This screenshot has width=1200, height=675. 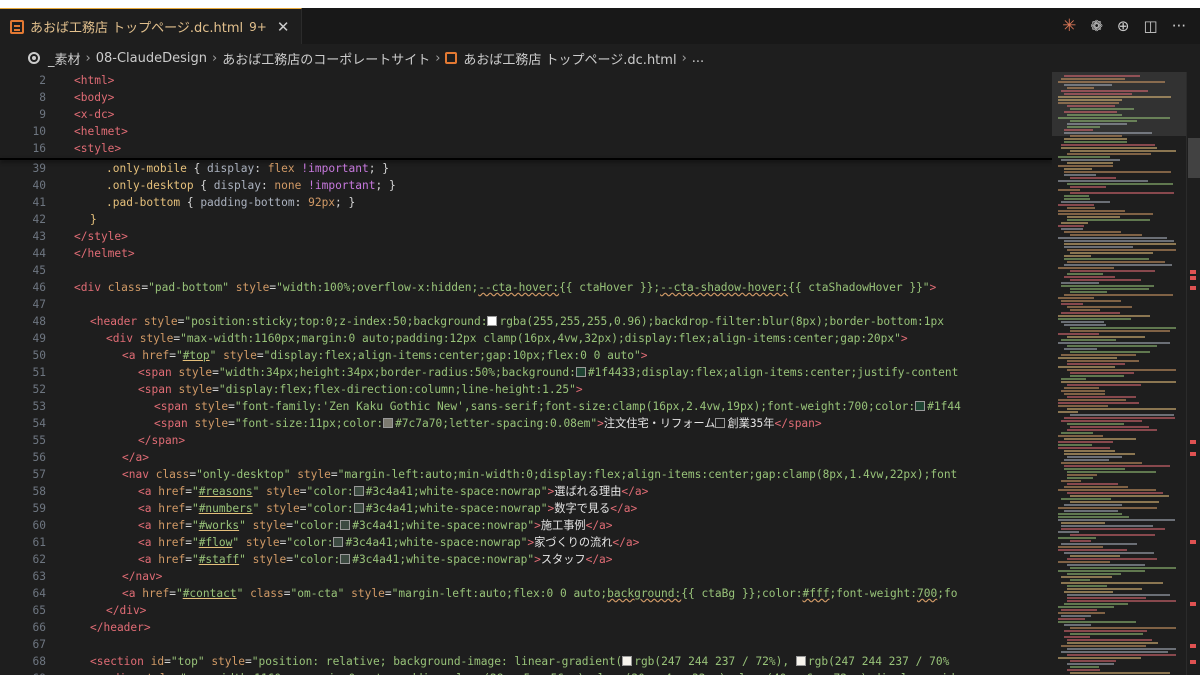 What do you see at coordinates (1194, 158) in the screenshot?
I see `scrollbar-thumb` at bounding box center [1194, 158].